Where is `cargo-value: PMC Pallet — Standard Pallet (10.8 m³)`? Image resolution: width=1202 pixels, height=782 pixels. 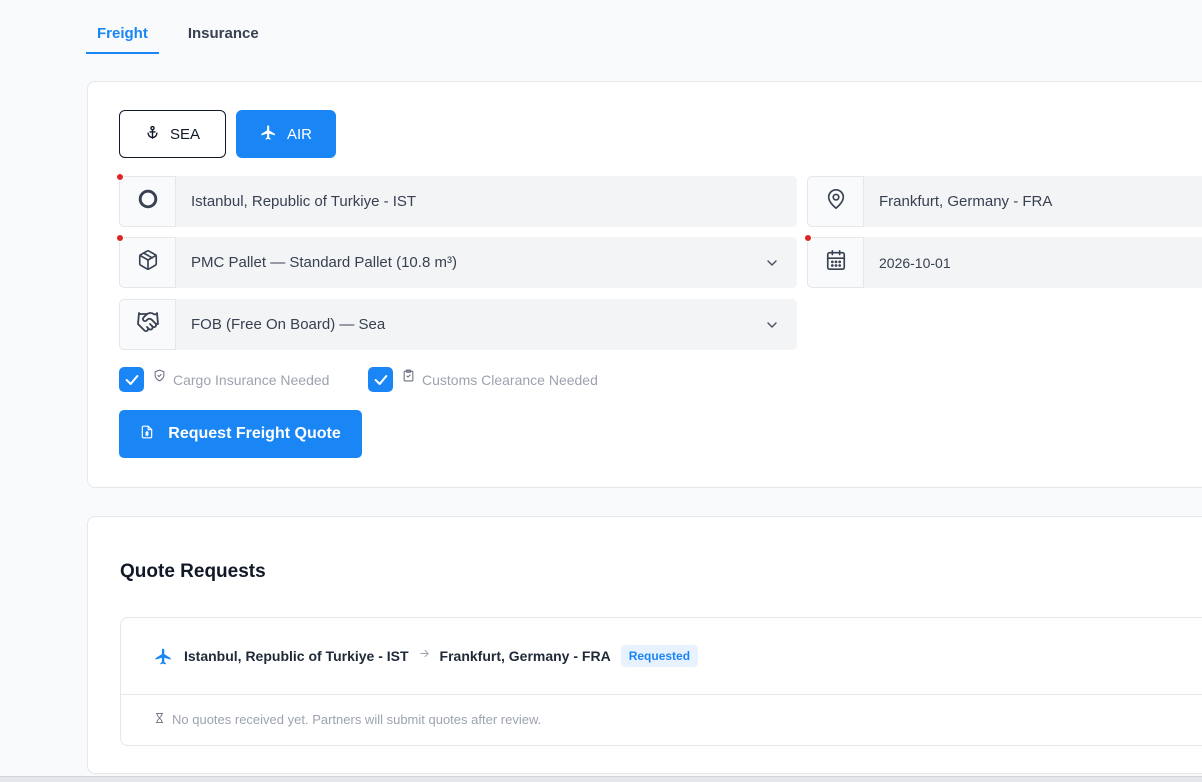 cargo-value: PMC Pallet — Standard Pallet (10.8 m³) is located at coordinates (324, 262).